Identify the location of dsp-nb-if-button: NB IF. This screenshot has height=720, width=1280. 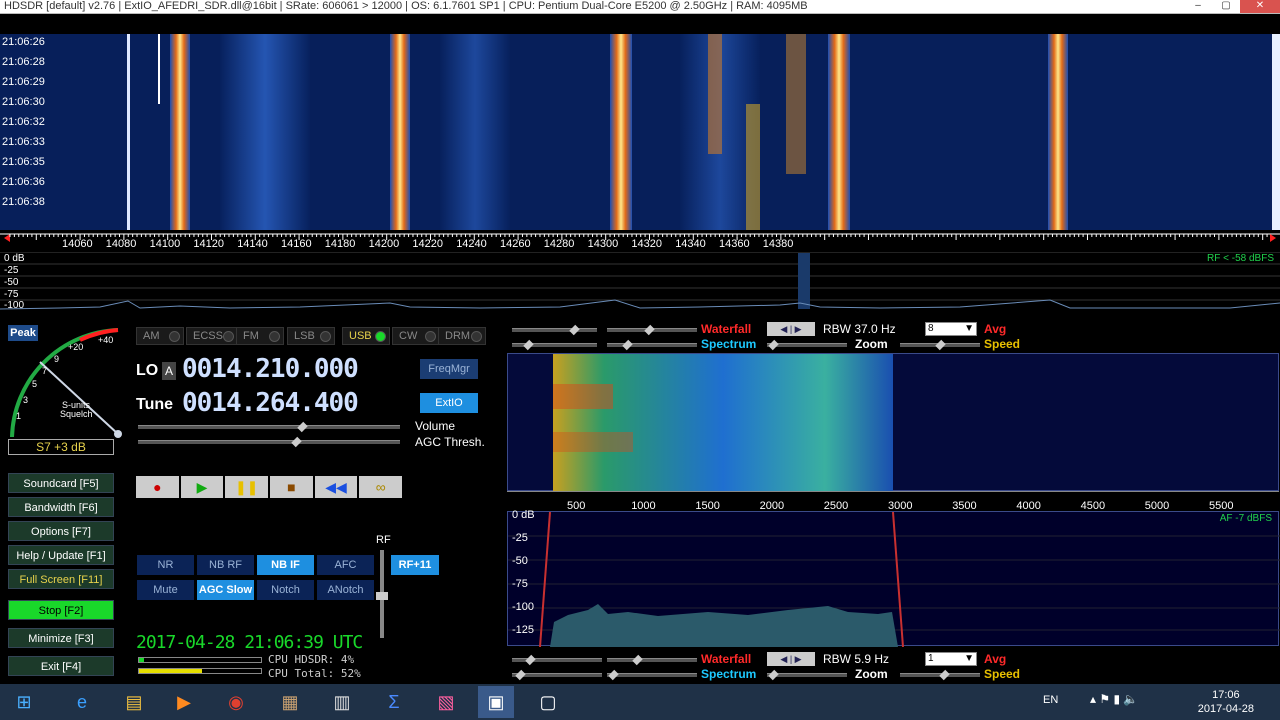
(285, 565).